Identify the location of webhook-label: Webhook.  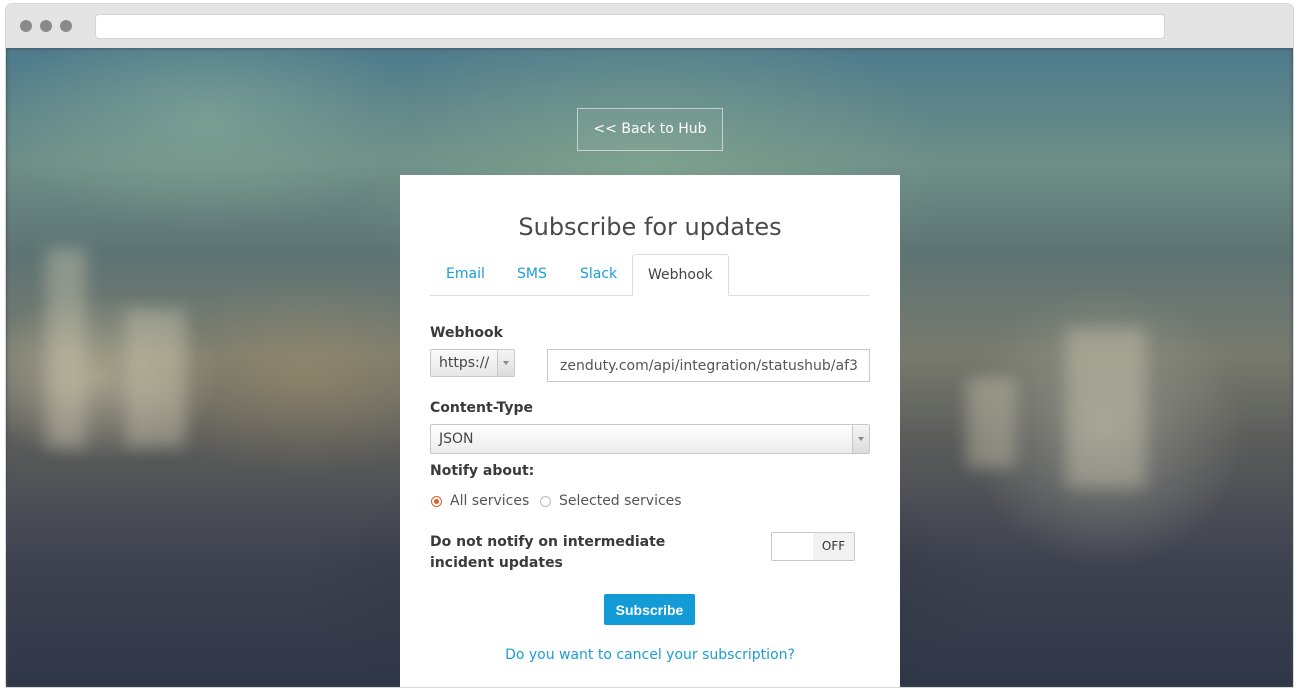
(466, 333).